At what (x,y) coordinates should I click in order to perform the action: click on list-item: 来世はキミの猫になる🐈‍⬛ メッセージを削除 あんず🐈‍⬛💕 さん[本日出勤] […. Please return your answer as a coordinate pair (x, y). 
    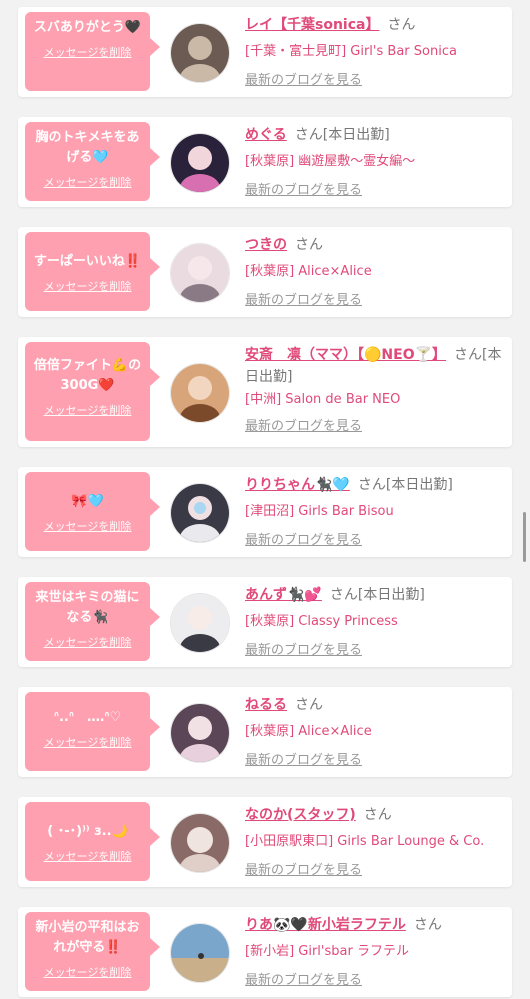
    Looking at the image, I should click on (265, 622).